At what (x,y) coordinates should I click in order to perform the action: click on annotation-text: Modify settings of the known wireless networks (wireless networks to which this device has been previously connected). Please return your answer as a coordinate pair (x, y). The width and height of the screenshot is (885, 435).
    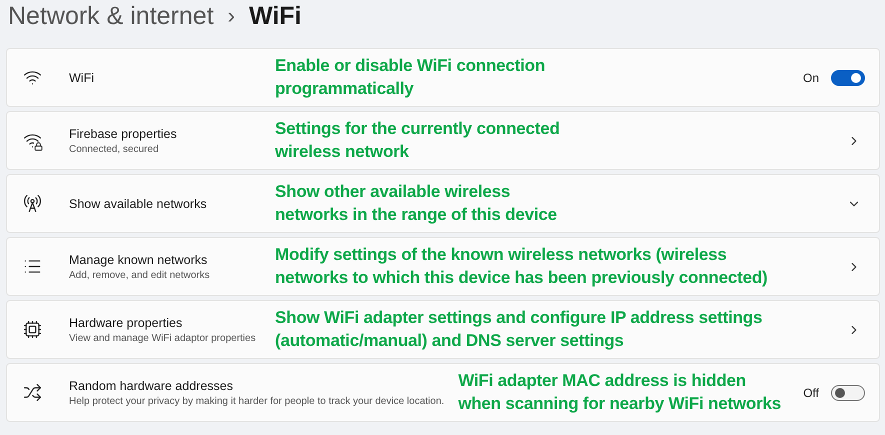
    Looking at the image, I should click on (521, 266).